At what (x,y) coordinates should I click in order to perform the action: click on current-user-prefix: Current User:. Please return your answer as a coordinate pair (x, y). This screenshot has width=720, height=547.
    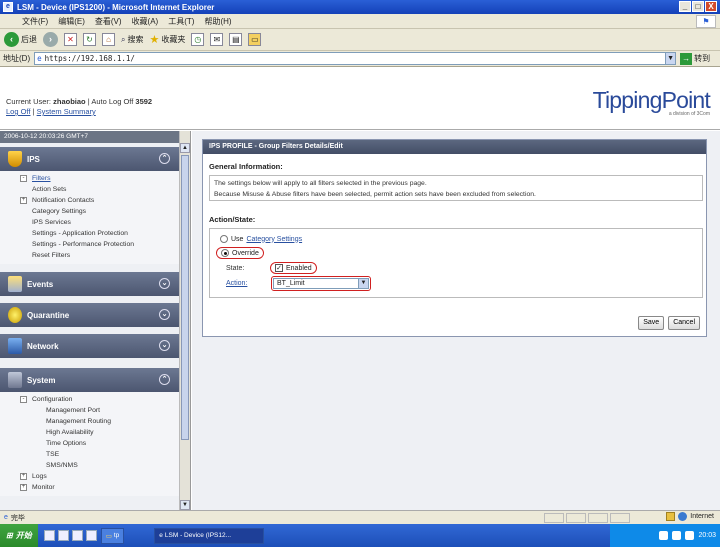
    Looking at the image, I should click on (29, 101).